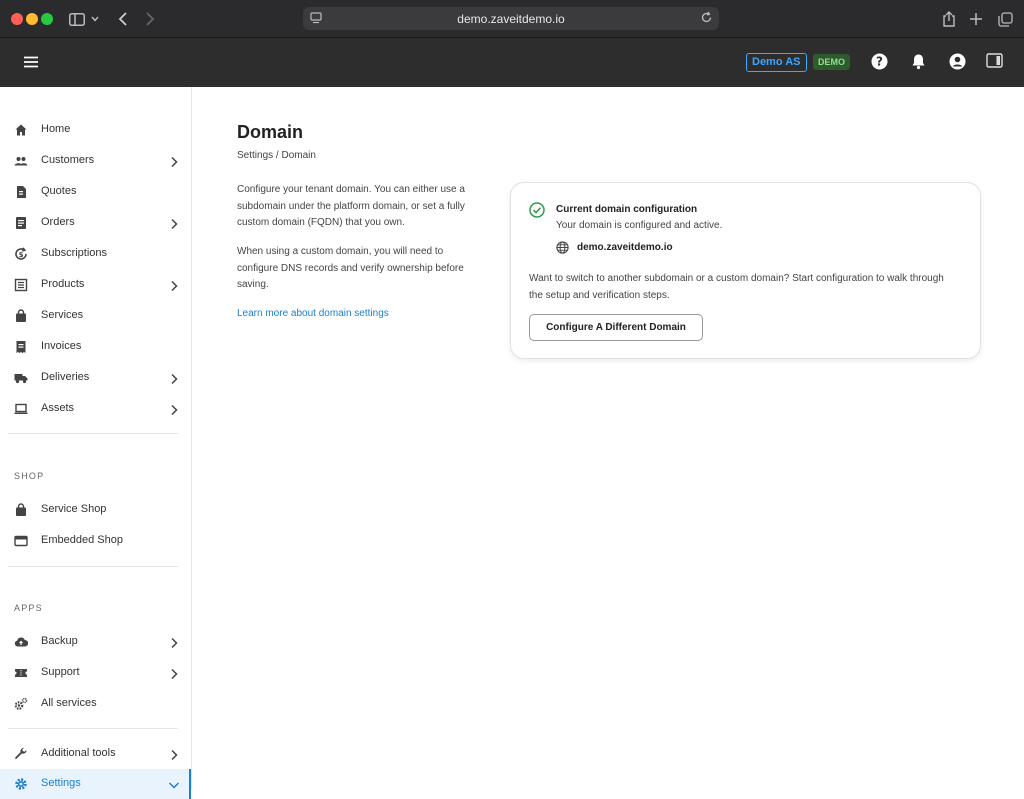  Describe the element at coordinates (60, 672) in the screenshot. I see `sidebar-item-label: Support` at that location.